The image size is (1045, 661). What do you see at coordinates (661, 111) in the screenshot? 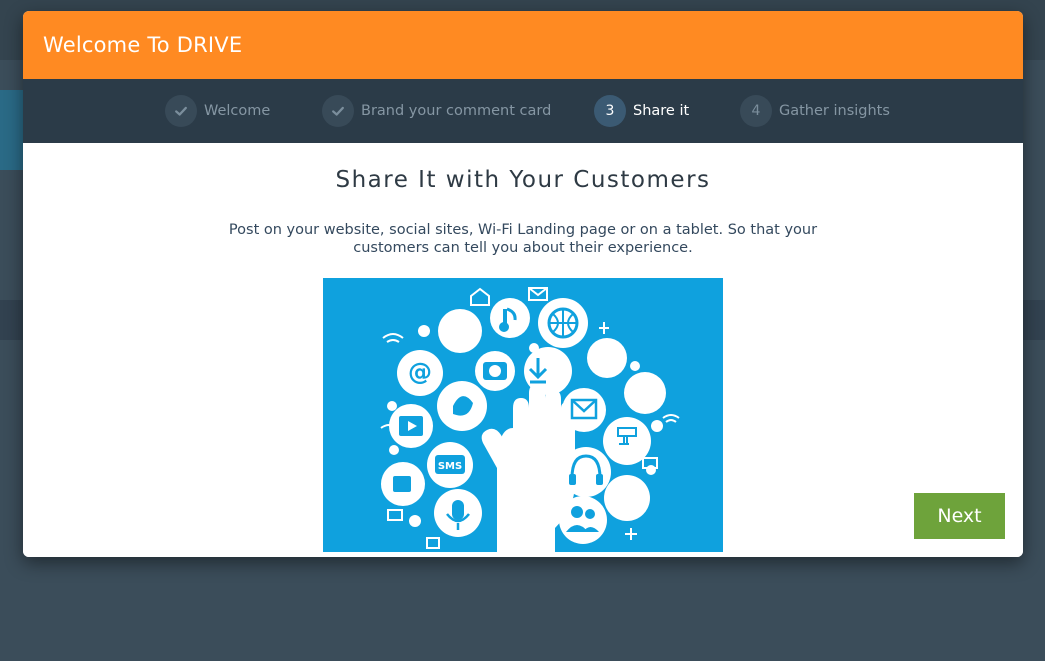
I see `step-label: Share it` at bounding box center [661, 111].